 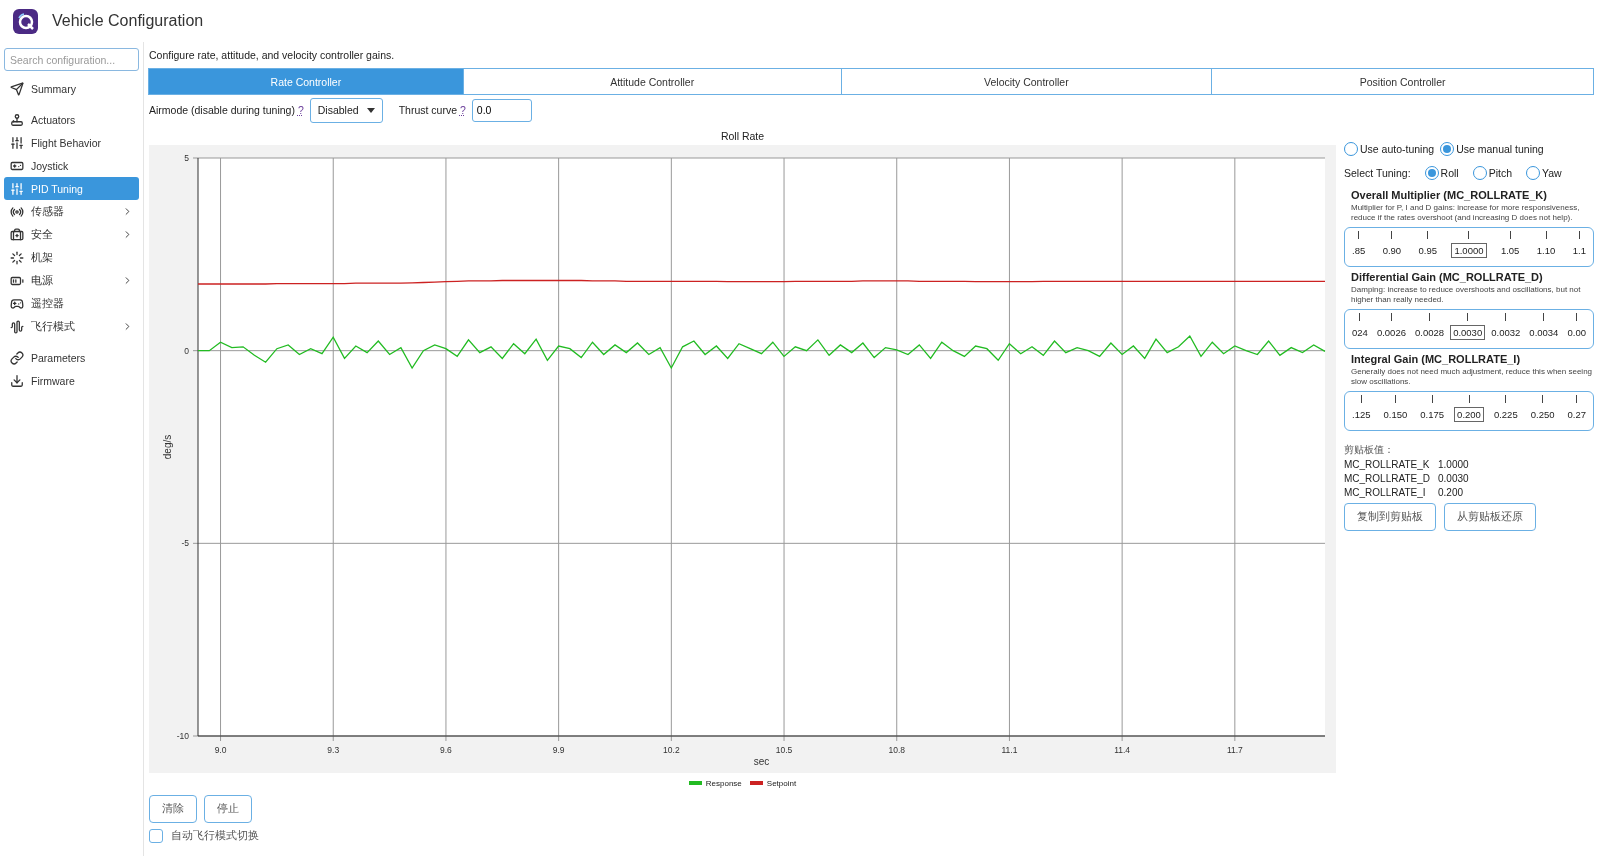 What do you see at coordinates (186, 158) in the screenshot?
I see `y-tick-label: 5` at bounding box center [186, 158].